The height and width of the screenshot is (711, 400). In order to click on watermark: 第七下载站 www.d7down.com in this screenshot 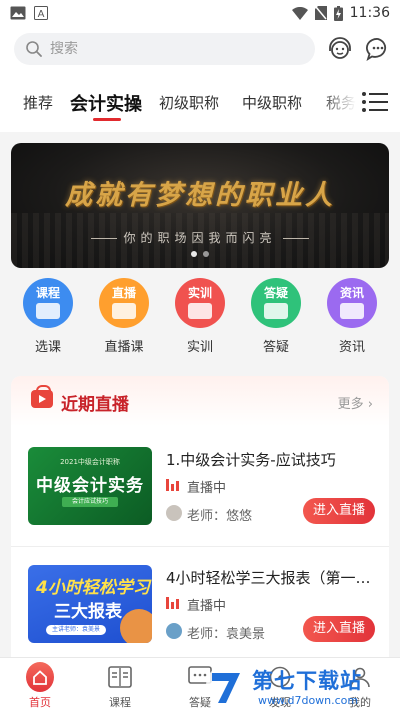, I will do `click(300, 685)`.